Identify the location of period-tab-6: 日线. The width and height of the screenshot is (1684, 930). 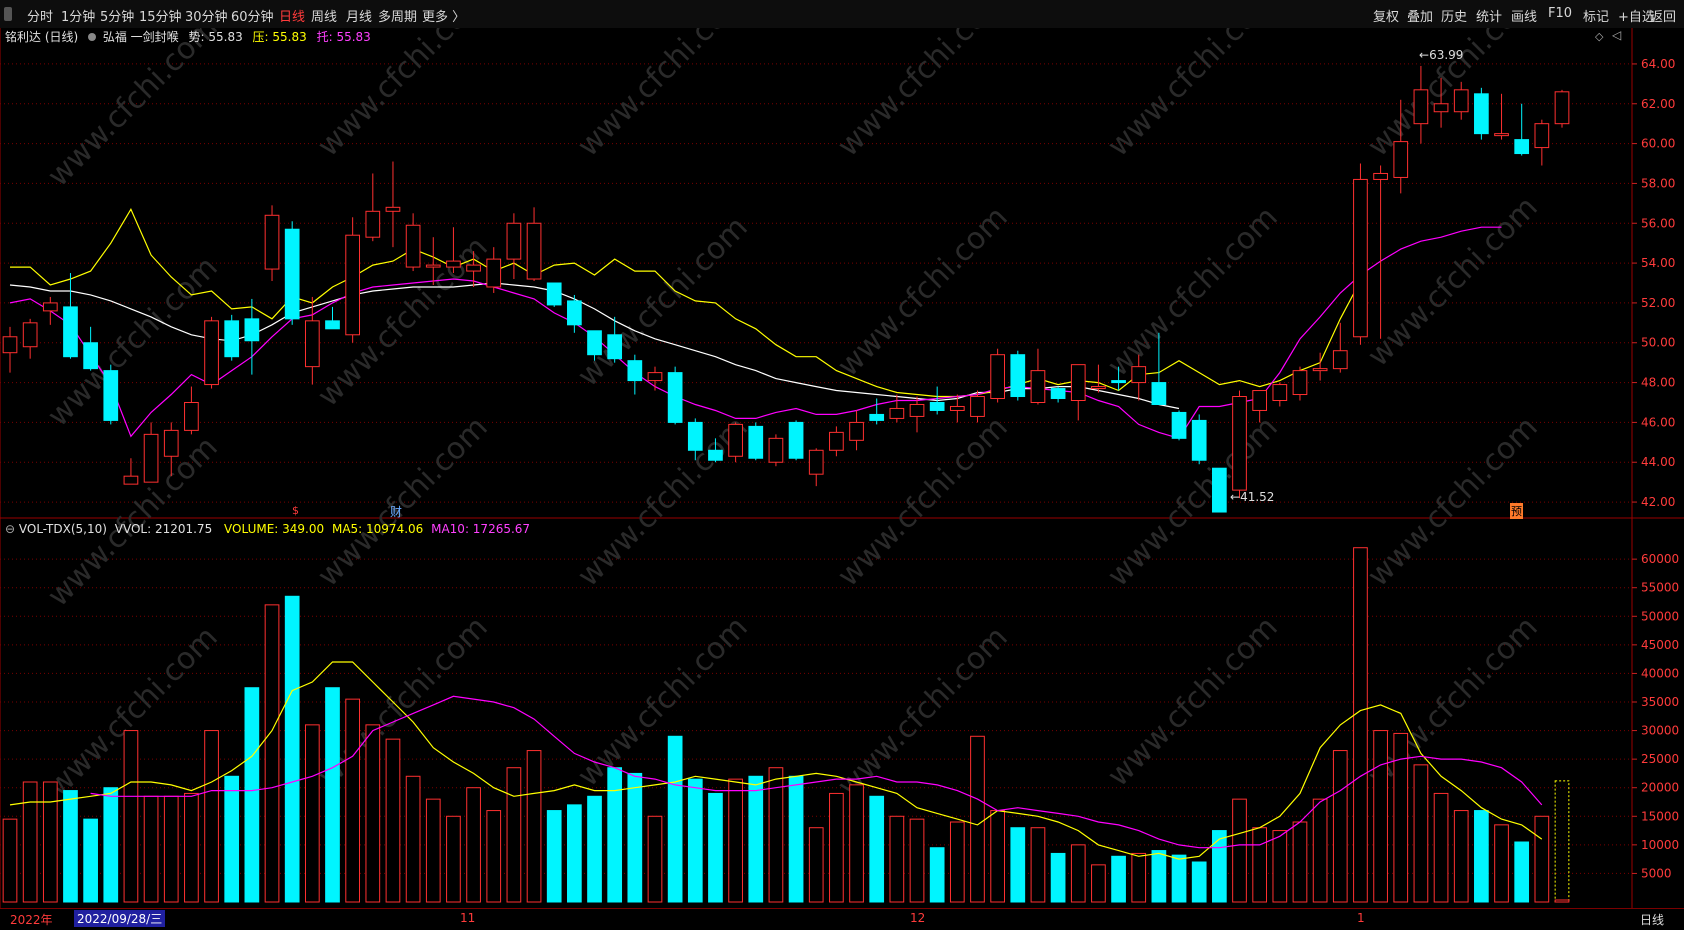
(292, 15).